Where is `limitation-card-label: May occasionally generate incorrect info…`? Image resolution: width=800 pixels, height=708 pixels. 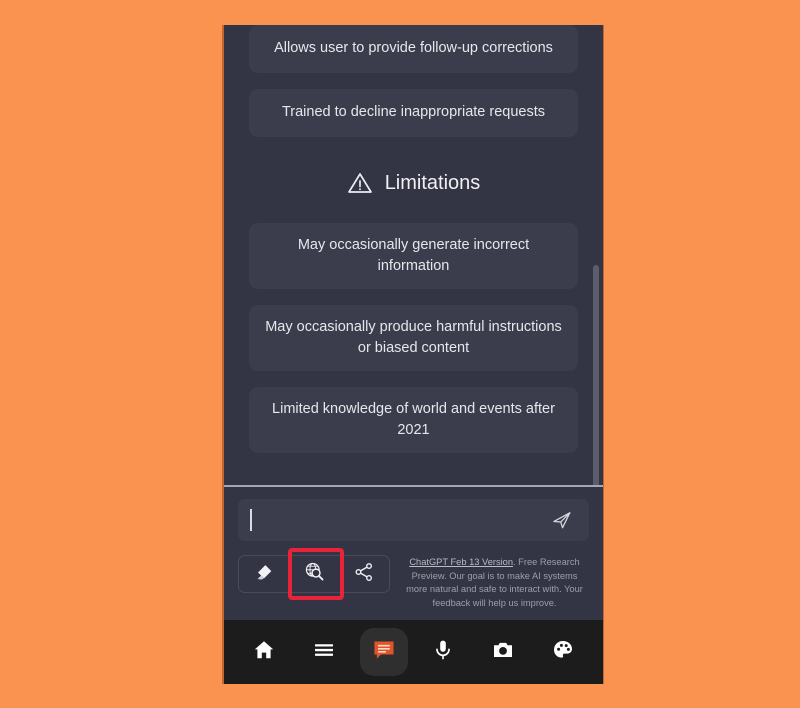 limitation-card-label: May occasionally generate incorrect info… is located at coordinates (413, 255).